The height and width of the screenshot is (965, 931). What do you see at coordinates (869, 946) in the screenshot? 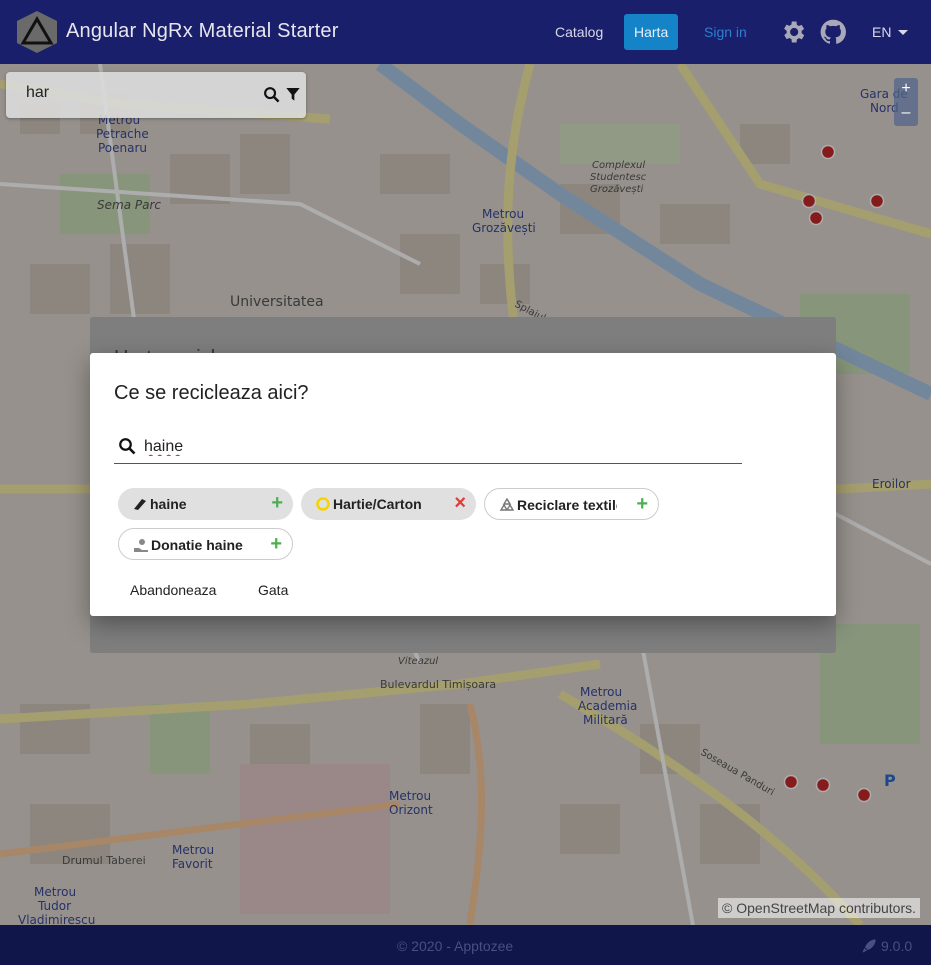
I see `rocket-icon` at bounding box center [869, 946].